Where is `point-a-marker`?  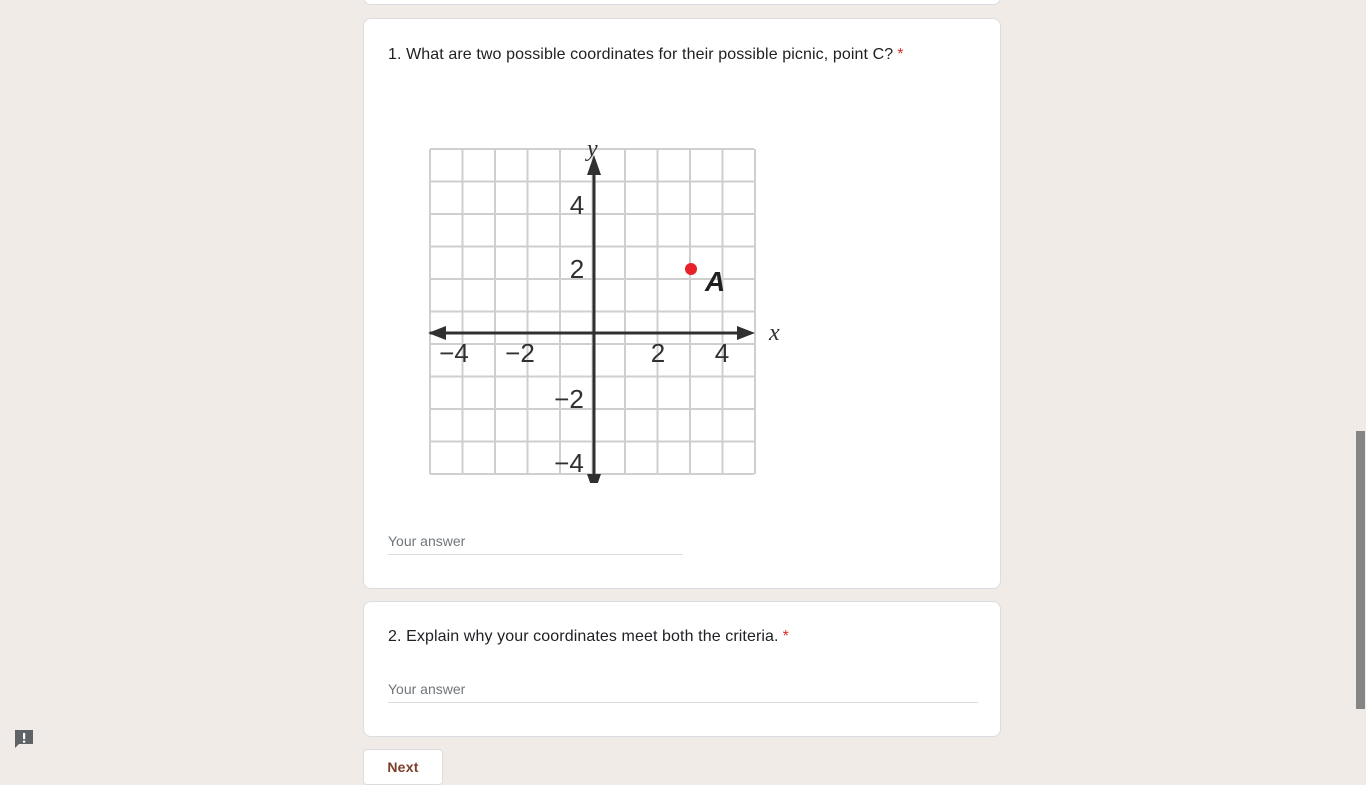 point-a-marker is located at coordinates (691, 269).